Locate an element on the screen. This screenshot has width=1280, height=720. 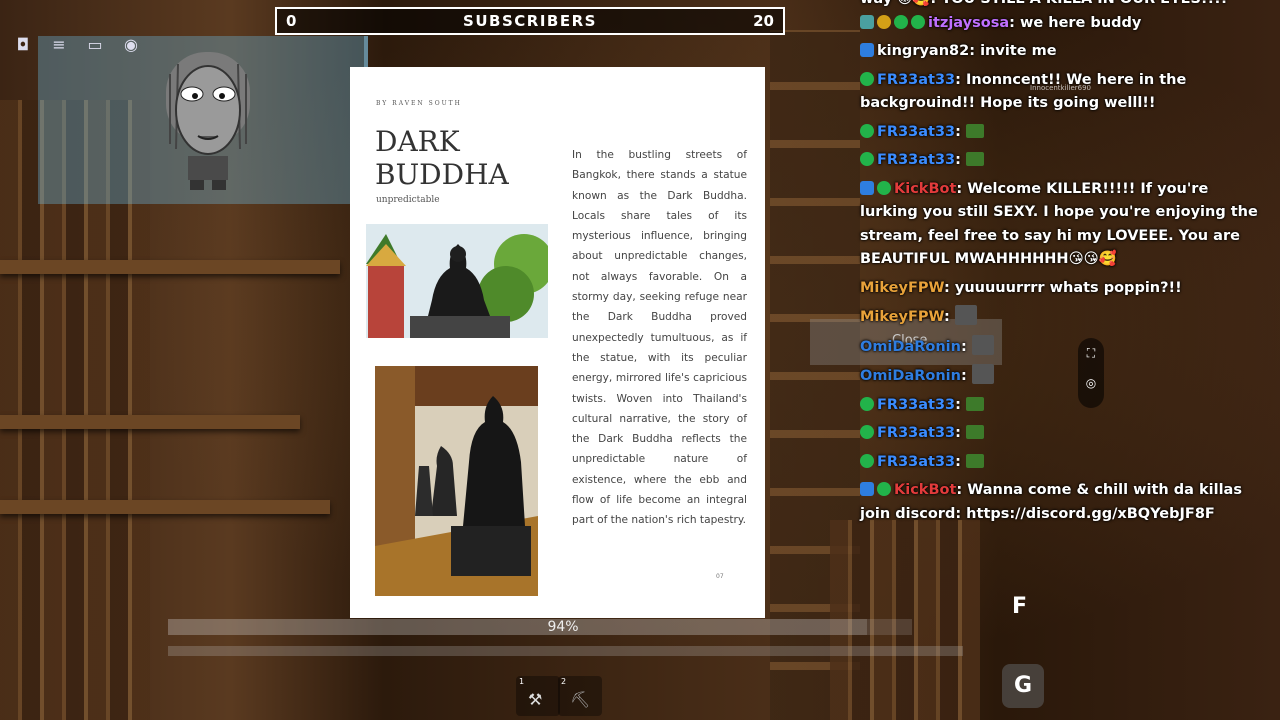
slot-number: 1 is located at coordinates (522, 681).